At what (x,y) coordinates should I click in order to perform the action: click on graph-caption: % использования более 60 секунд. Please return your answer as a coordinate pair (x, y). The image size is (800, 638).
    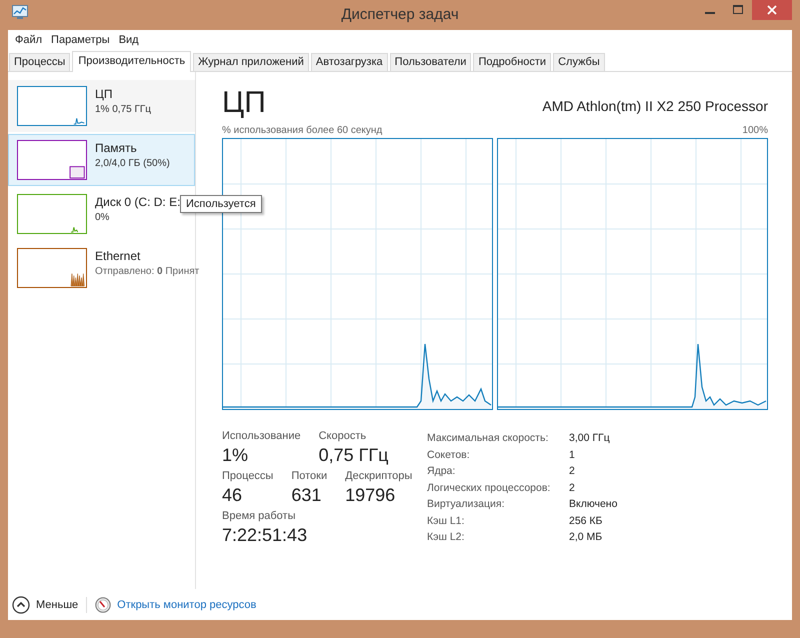
    Looking at the image, I should click on (302, 130).